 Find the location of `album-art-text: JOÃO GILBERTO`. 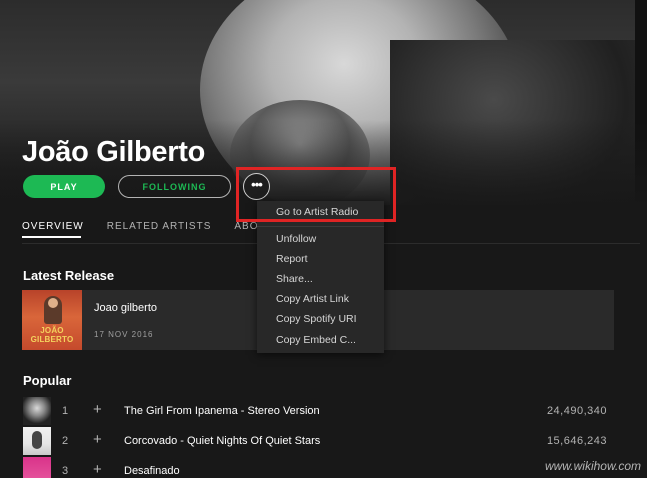

album-art-text: JOÃO GILBERTO is located at coordinates (52, 335).